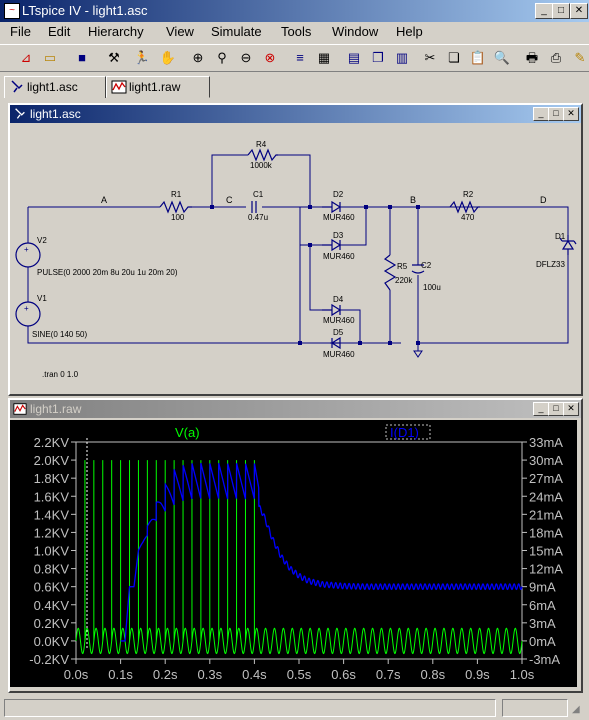 The width and height of the screenshot is (589, 720). I want to click on pencil-icon: ✎, so click(579, 58).